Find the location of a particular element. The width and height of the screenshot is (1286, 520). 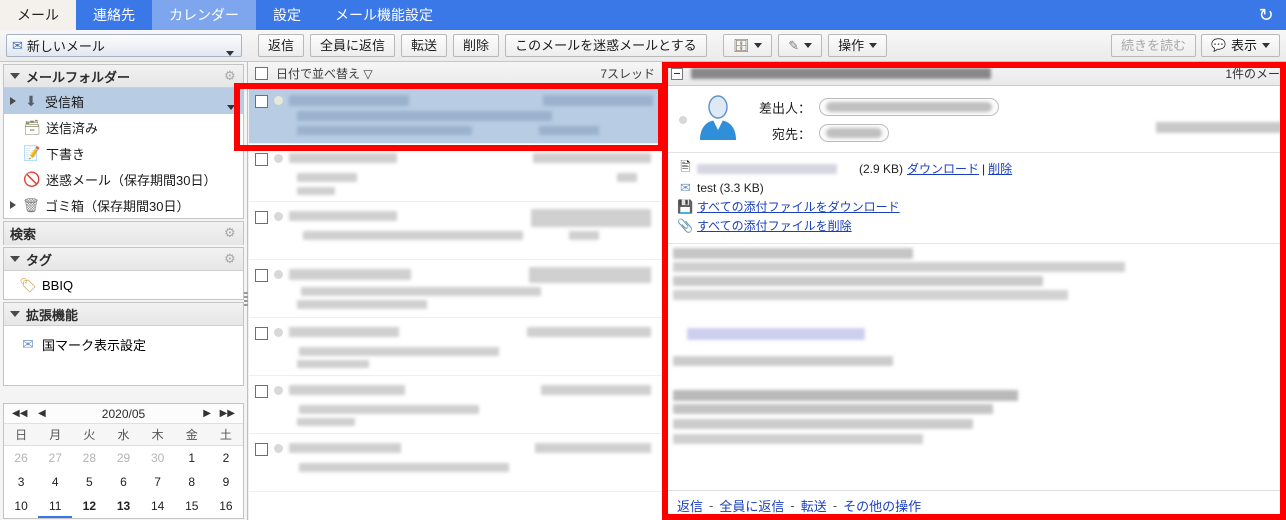

collapse-icon is located at coordinates (677, 73).